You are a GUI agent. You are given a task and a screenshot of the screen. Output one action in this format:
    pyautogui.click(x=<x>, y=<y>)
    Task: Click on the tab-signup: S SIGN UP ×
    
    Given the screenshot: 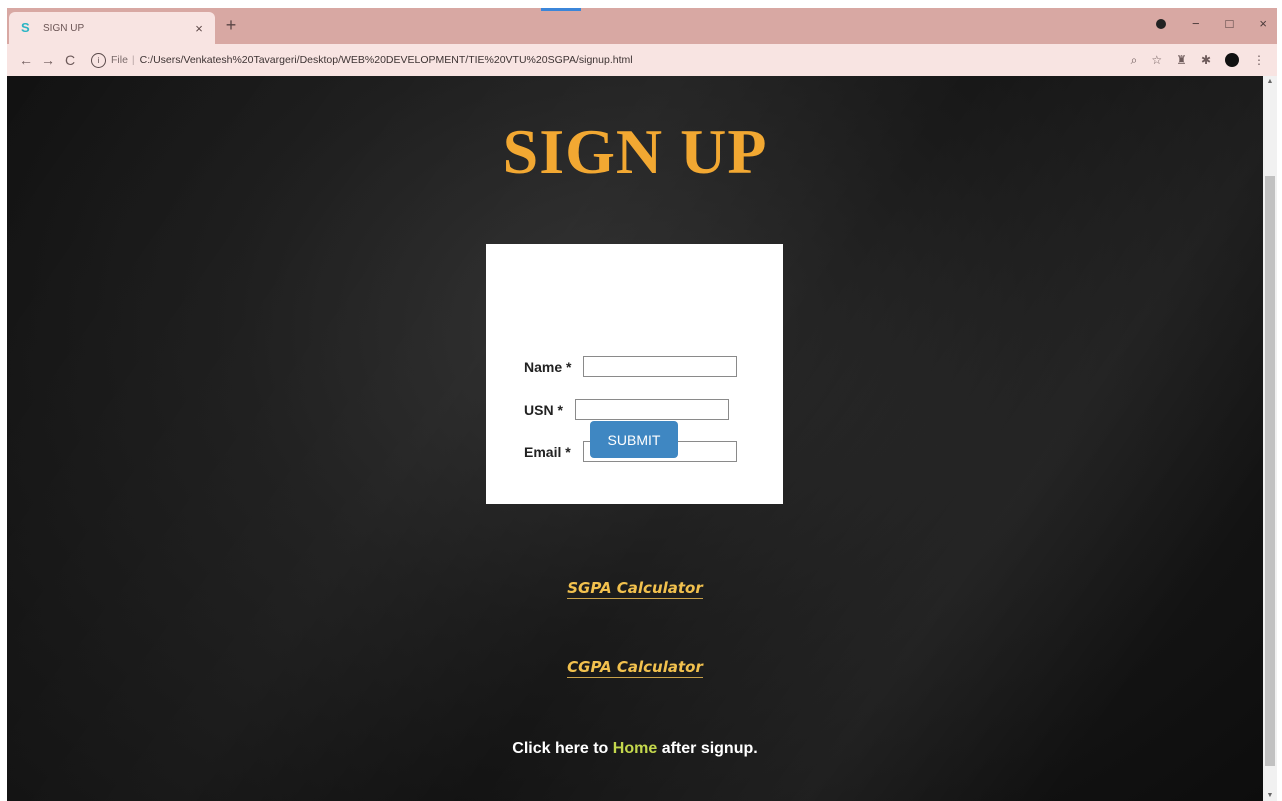 What is the action you would take?
    pyautogui.click(x=112, y=28)
    